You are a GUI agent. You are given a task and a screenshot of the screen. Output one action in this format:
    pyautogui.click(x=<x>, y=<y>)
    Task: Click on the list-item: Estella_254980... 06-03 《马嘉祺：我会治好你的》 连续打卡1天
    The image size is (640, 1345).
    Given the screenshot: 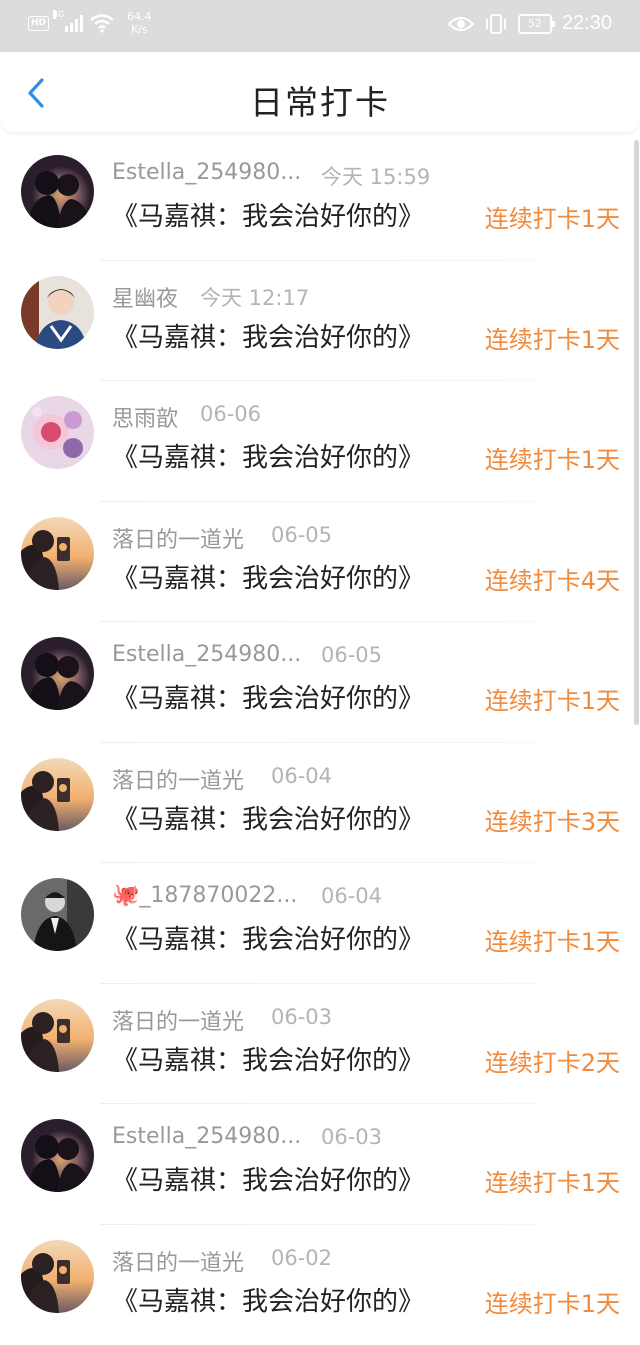 What is the action you would take?
    pyautogui.click(x=320, y=1164)
    